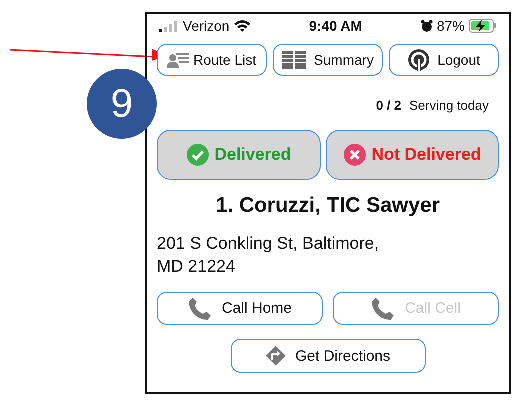 The height and width of the screenshot is (402, 514). Describe the element at coordinates (450, 26) in the screenshot. I see `battery-percent: 87%` at that location.